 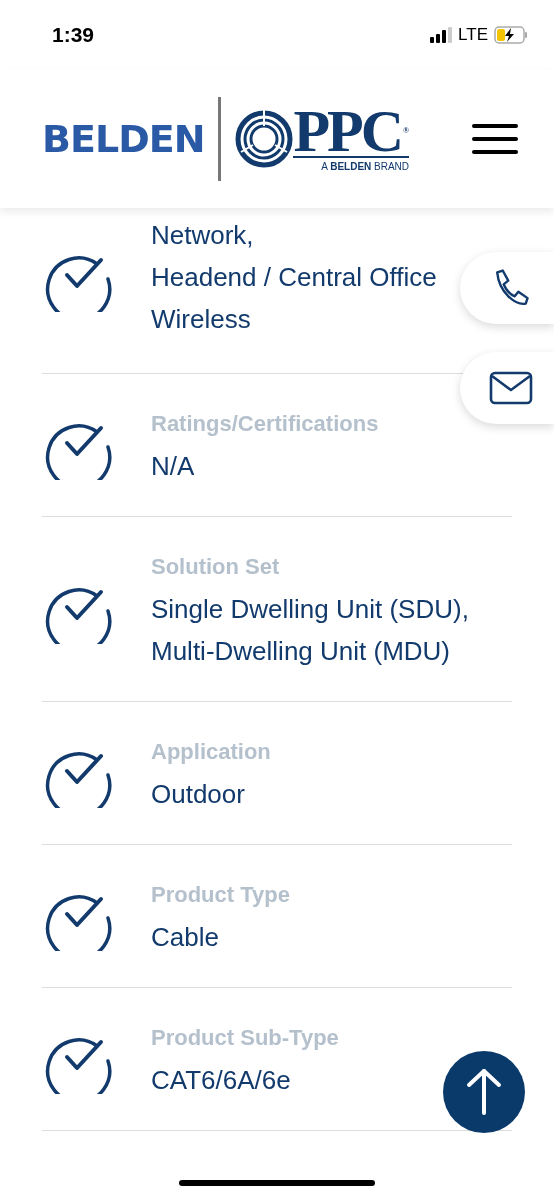 What do you see at coordinates (473, 35) in the screenshot?
I see `network-label: LTE` at bounding box center [473, 35].